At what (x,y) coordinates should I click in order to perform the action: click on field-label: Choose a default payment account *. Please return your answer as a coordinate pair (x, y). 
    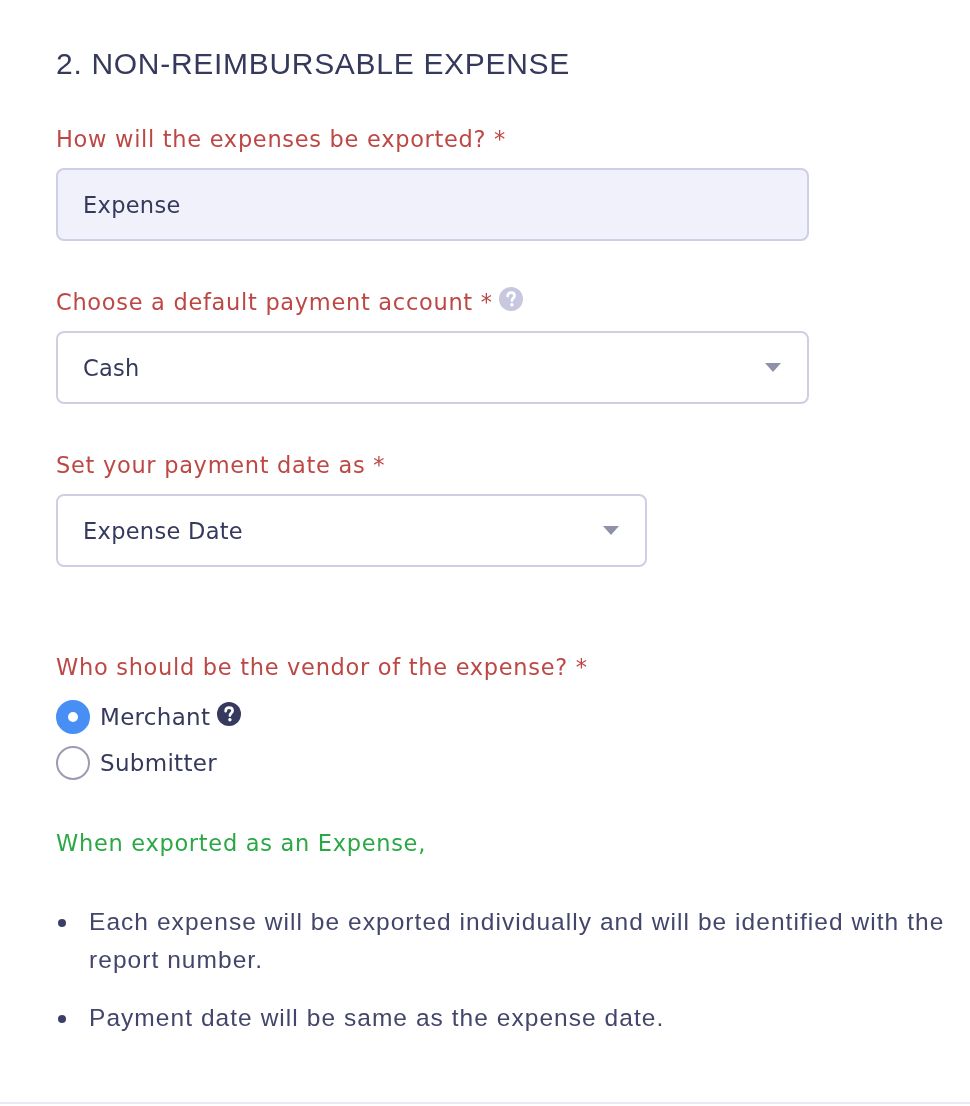
    Looking at the image, I should click on (274, 302).